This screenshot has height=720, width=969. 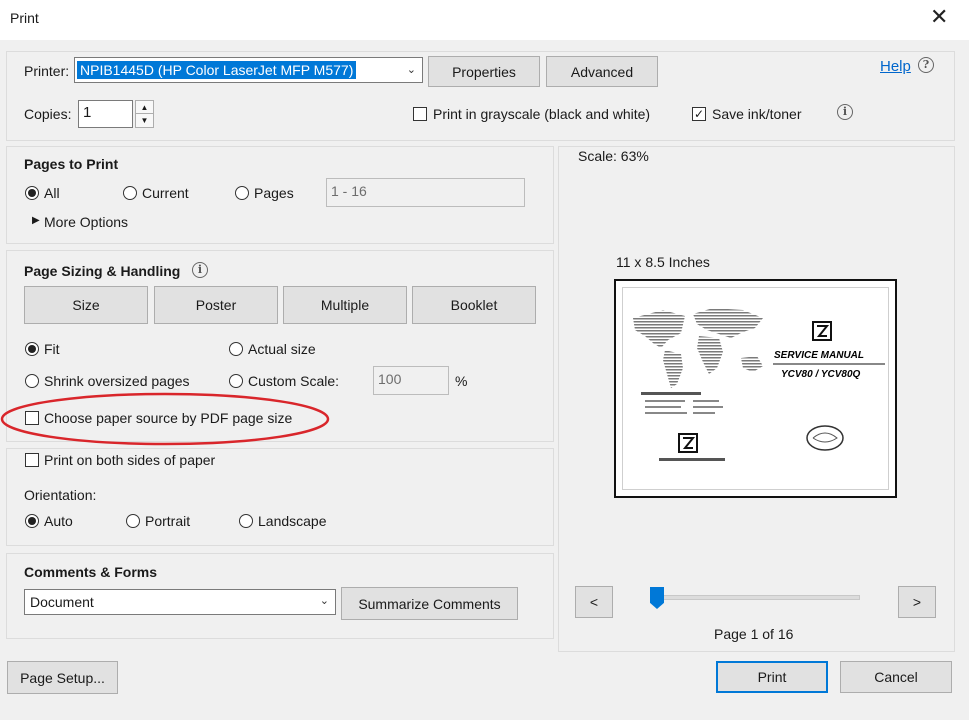 I want to click on radio-portrait, so click(x=133, y=521).